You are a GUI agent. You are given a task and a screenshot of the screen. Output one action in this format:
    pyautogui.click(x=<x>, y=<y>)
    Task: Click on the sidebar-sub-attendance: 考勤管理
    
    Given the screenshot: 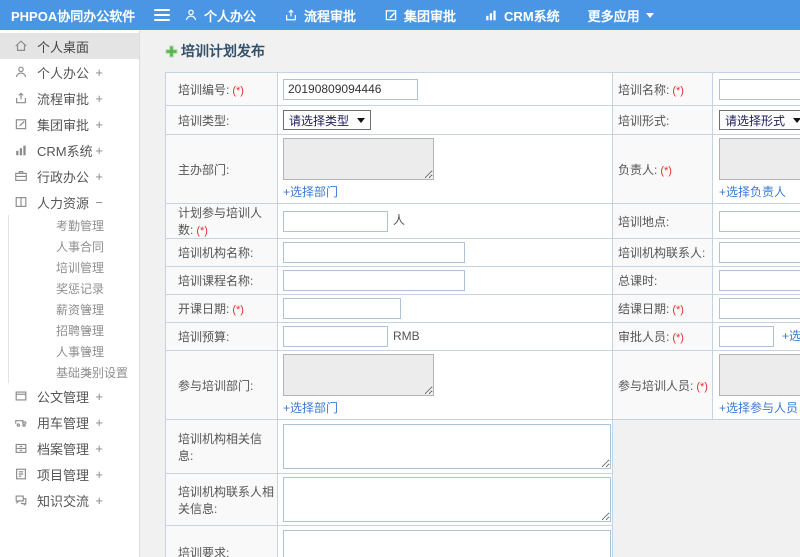 What is the action you would take?
    pyautogui.click(x=74, y=225)
    